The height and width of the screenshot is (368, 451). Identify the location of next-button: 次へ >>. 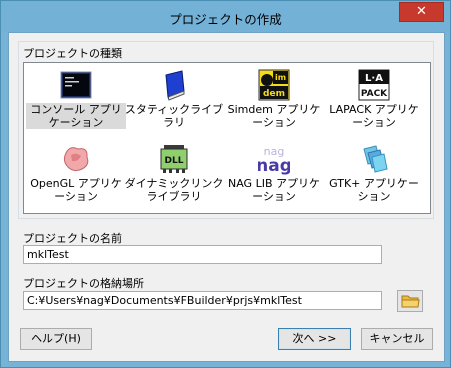
(314, 339).